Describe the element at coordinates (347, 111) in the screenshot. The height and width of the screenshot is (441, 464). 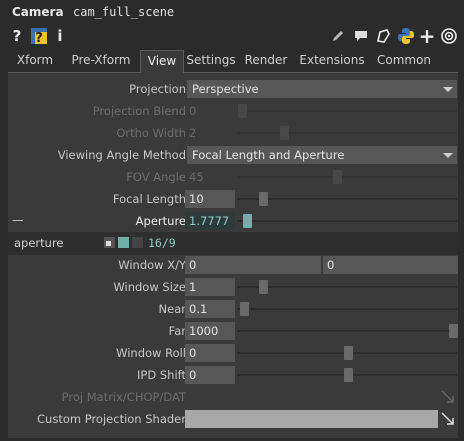
I see `projection-blend-slider-track` at that location.